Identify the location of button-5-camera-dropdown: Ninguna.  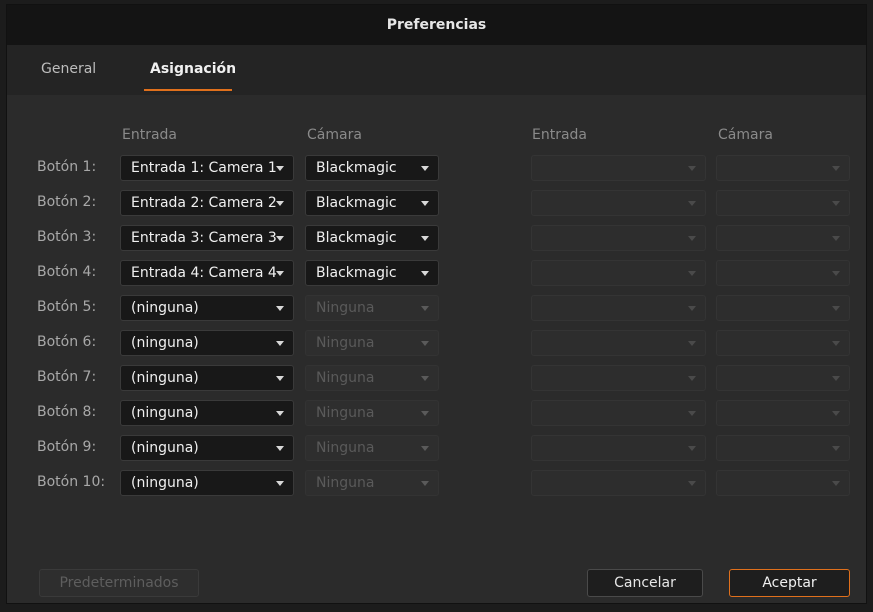
(372, 308).